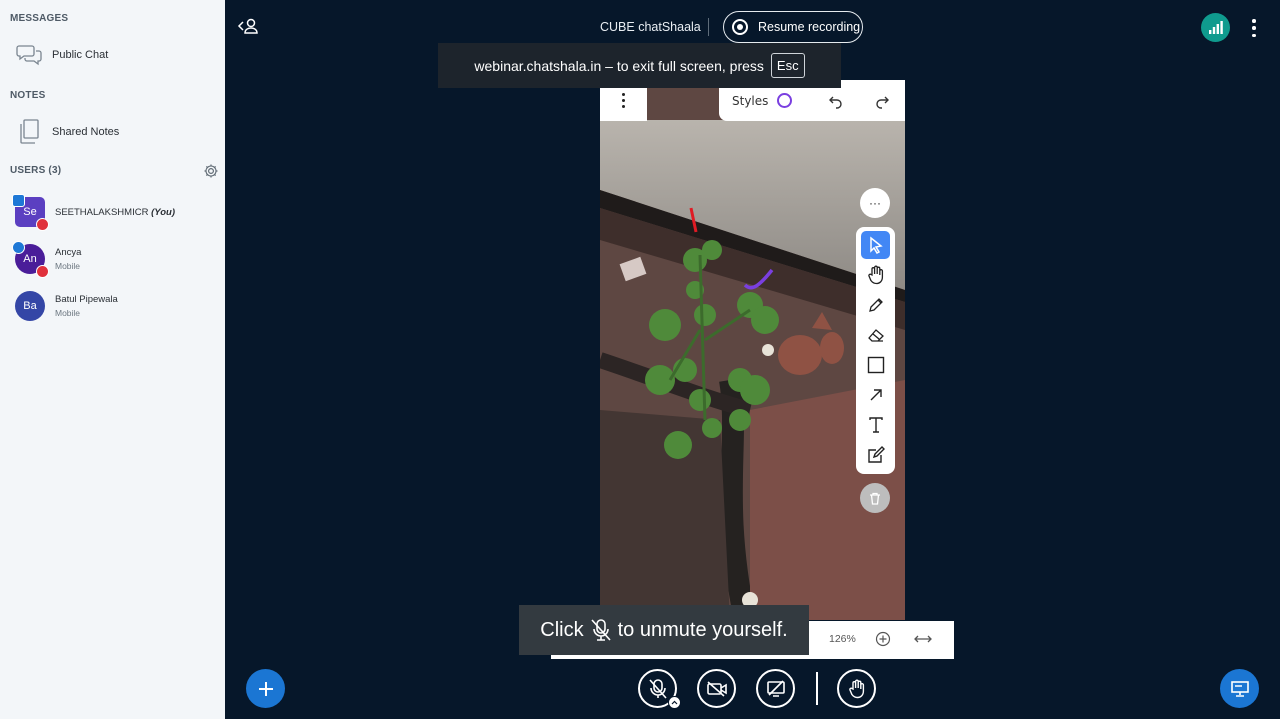  I want to click on unmute-hint: Click to unmute yourself., so click(664, 630).